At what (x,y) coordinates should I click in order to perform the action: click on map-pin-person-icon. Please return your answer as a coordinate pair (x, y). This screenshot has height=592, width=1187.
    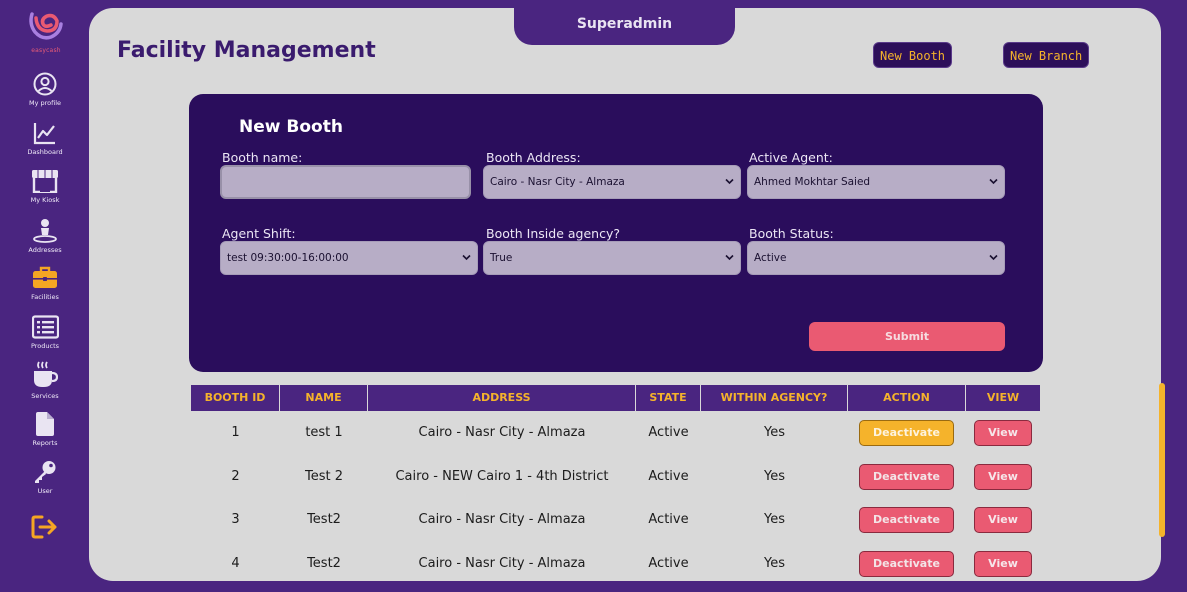
    Looking at the image, I should click on (45, 231).